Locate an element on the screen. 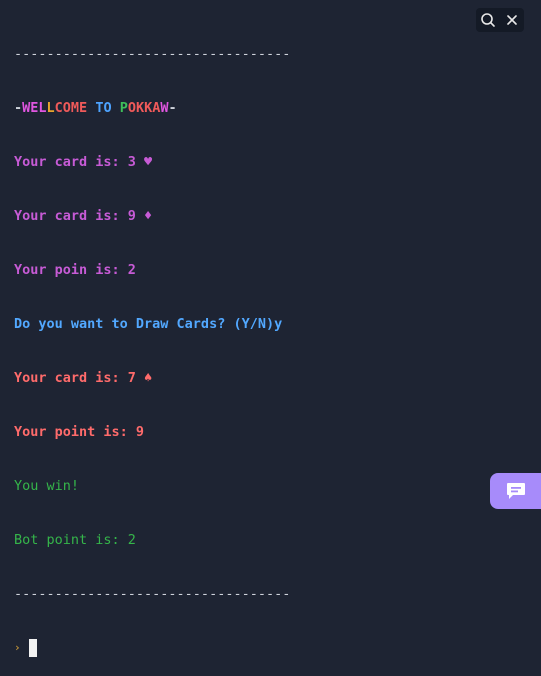  title-suffix: - is located at coordinates (172, 108).